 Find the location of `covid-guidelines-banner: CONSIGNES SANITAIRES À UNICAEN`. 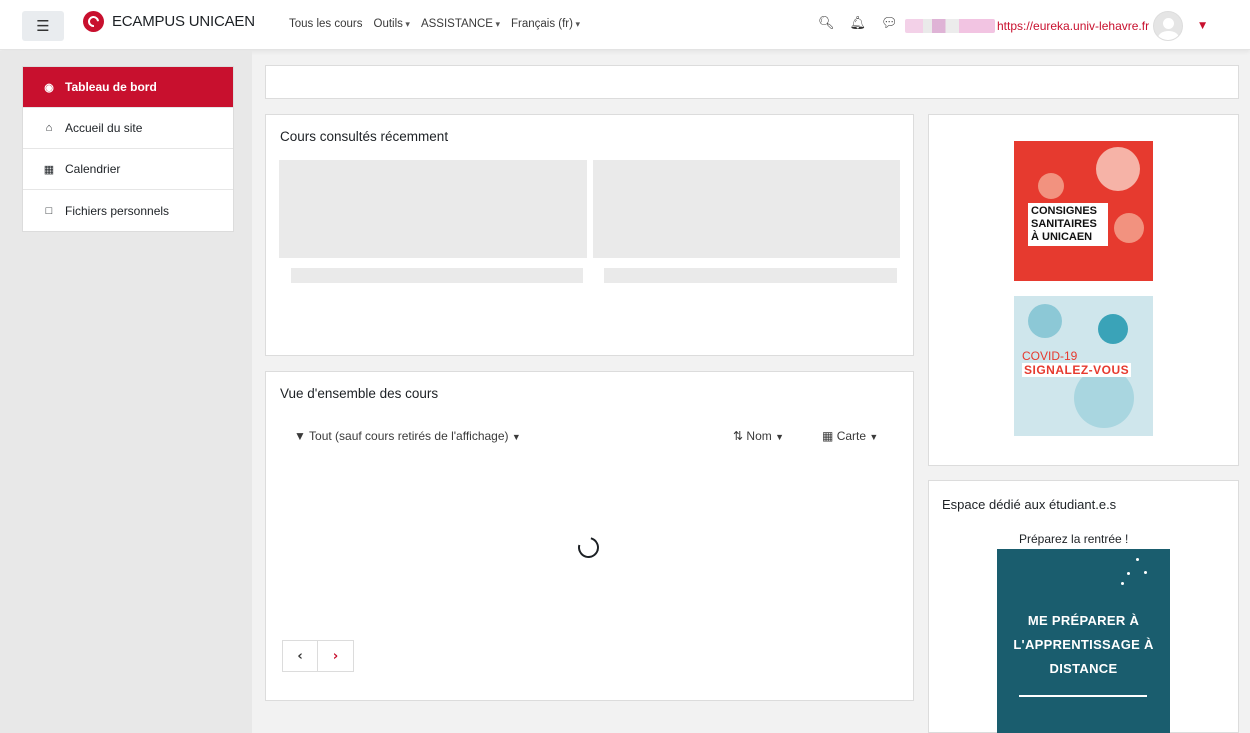

covid-guidelines-banner: CONSIGNES SANITAIRES À UNICAEN is located at coordinates (1083, 211).